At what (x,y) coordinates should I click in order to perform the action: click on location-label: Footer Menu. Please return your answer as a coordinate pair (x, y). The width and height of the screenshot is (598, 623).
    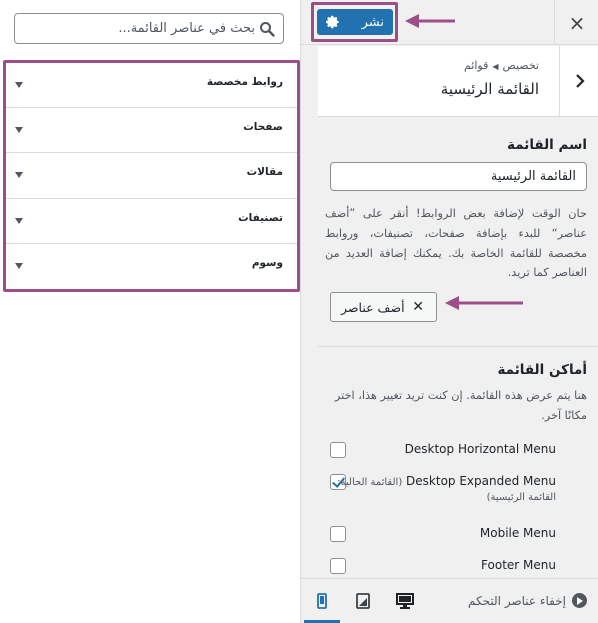
    Looking at the image, I should click on (518, 565).